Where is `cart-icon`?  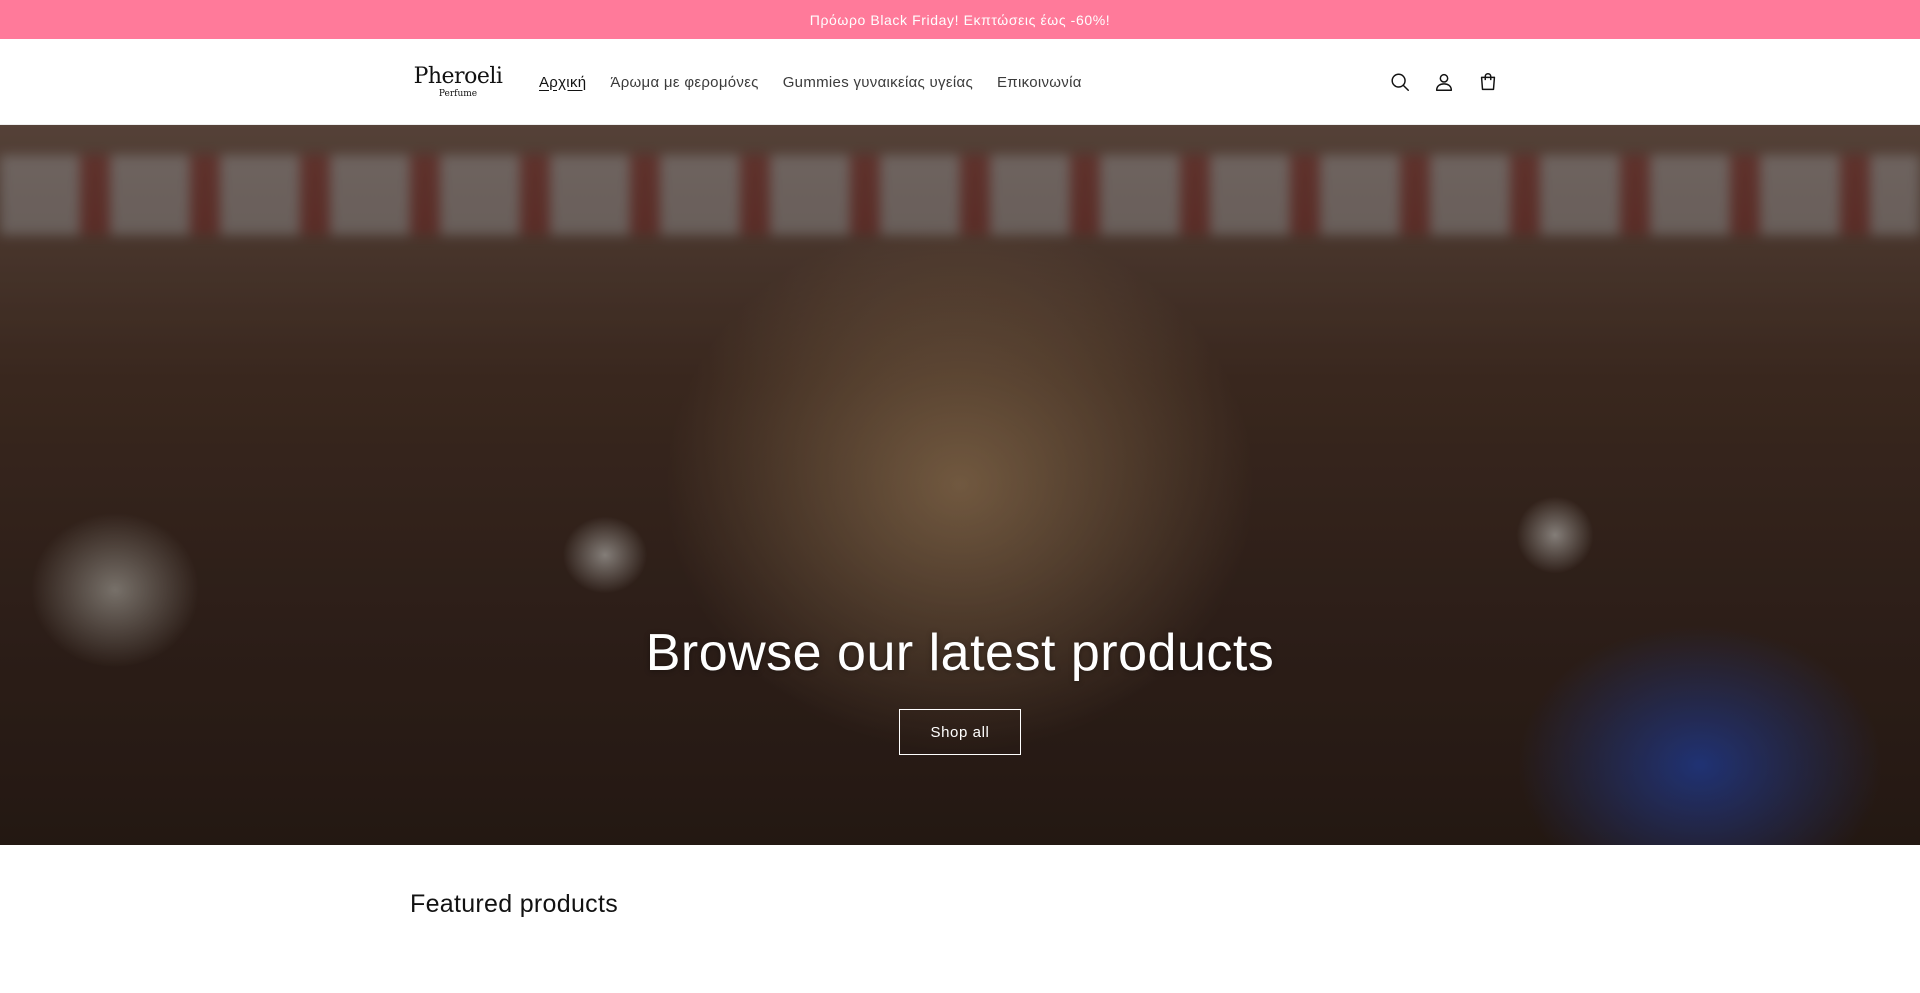
cart-icon is located at coordinates (1488, 82).